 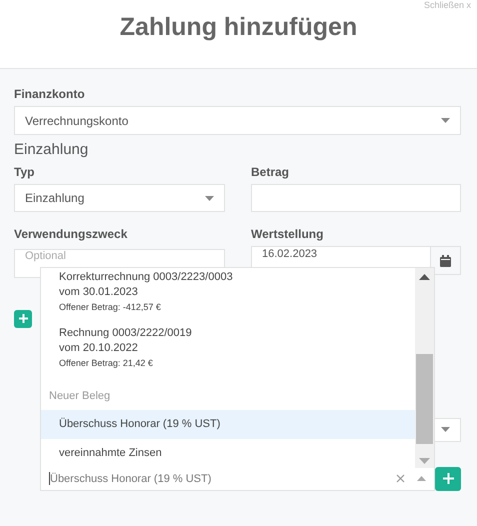 What do you see at coordinates (76, 121) in the screenshot?
I see `select-value: Verrechnungskonto` at bounding box center [76, 121].